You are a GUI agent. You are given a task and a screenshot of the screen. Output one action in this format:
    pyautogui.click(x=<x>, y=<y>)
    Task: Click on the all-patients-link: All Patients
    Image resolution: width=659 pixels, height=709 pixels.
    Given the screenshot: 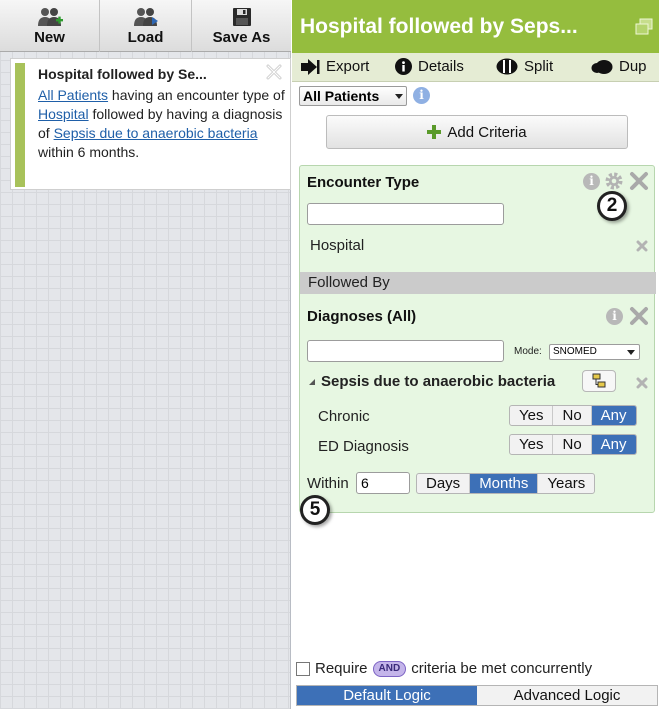 What is the action you would take?
    pyautogui.click(x=73, y=95)
    